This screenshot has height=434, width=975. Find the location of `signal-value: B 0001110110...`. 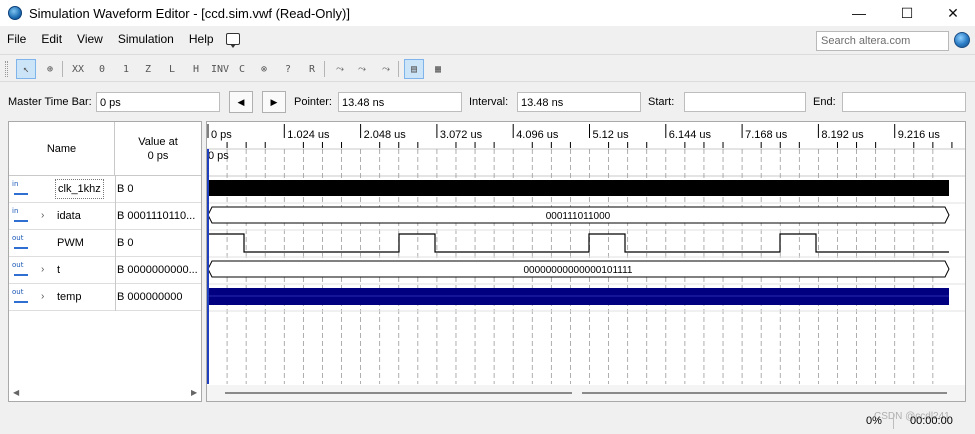

signal-value: B 0001110110... is located at coordinates (156, 216).